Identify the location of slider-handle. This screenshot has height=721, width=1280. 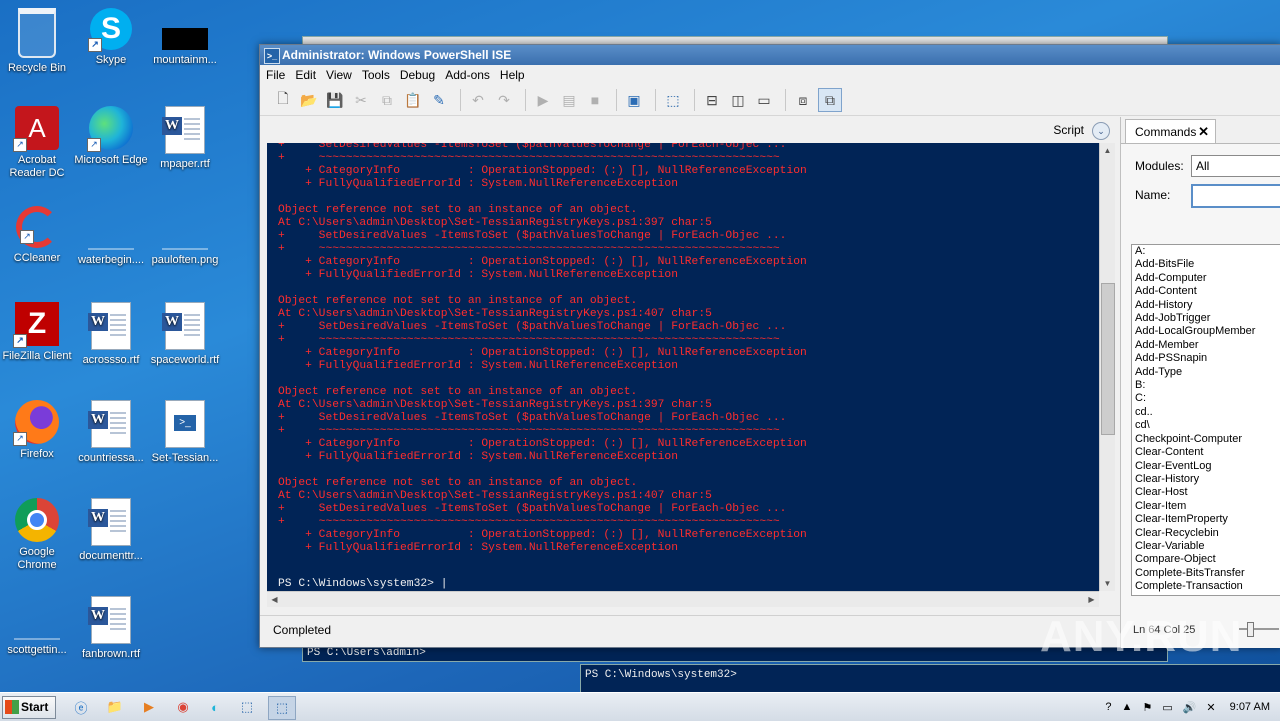
(1250, 629).